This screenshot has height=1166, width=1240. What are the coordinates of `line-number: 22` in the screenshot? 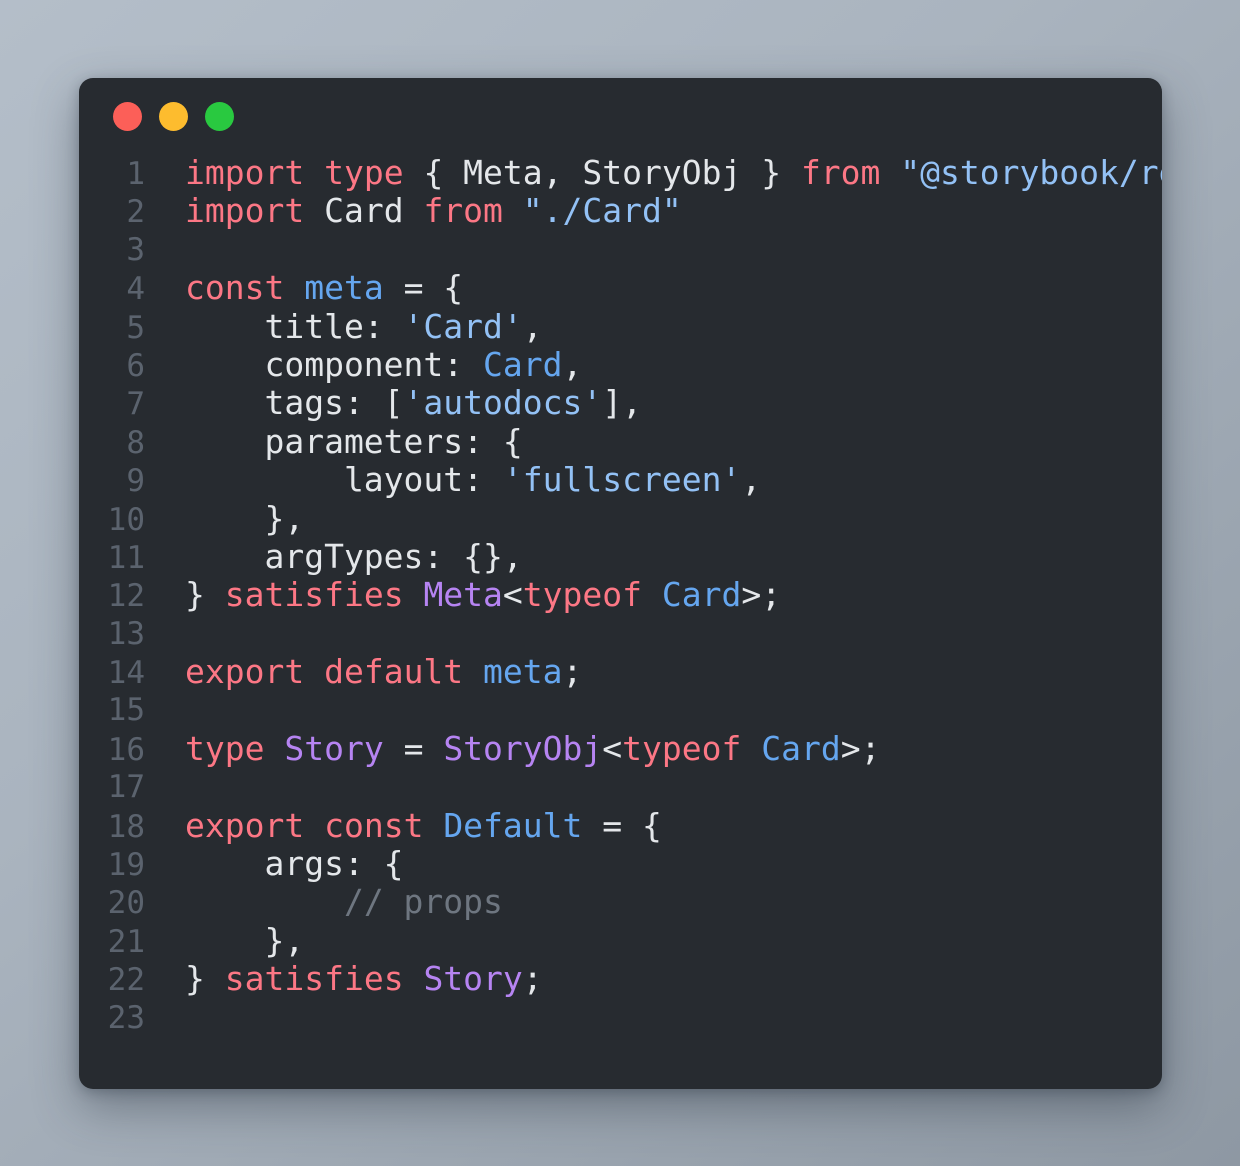 It's located at (126, 980).